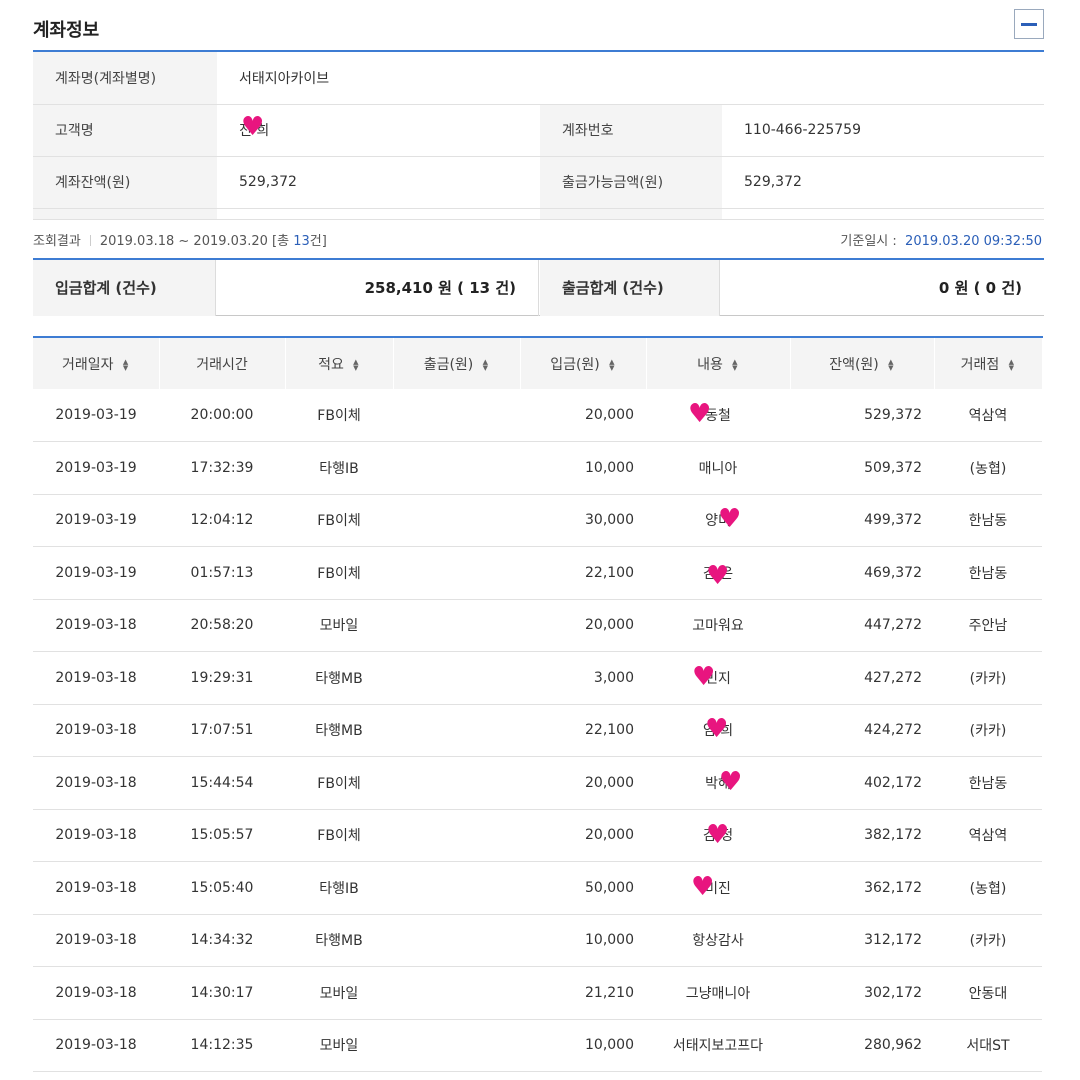 The image size is (1080, 1080). Describe the element at coordinates (378, 182) in the screenshot. I see `balance-value: 529,372` at that location.